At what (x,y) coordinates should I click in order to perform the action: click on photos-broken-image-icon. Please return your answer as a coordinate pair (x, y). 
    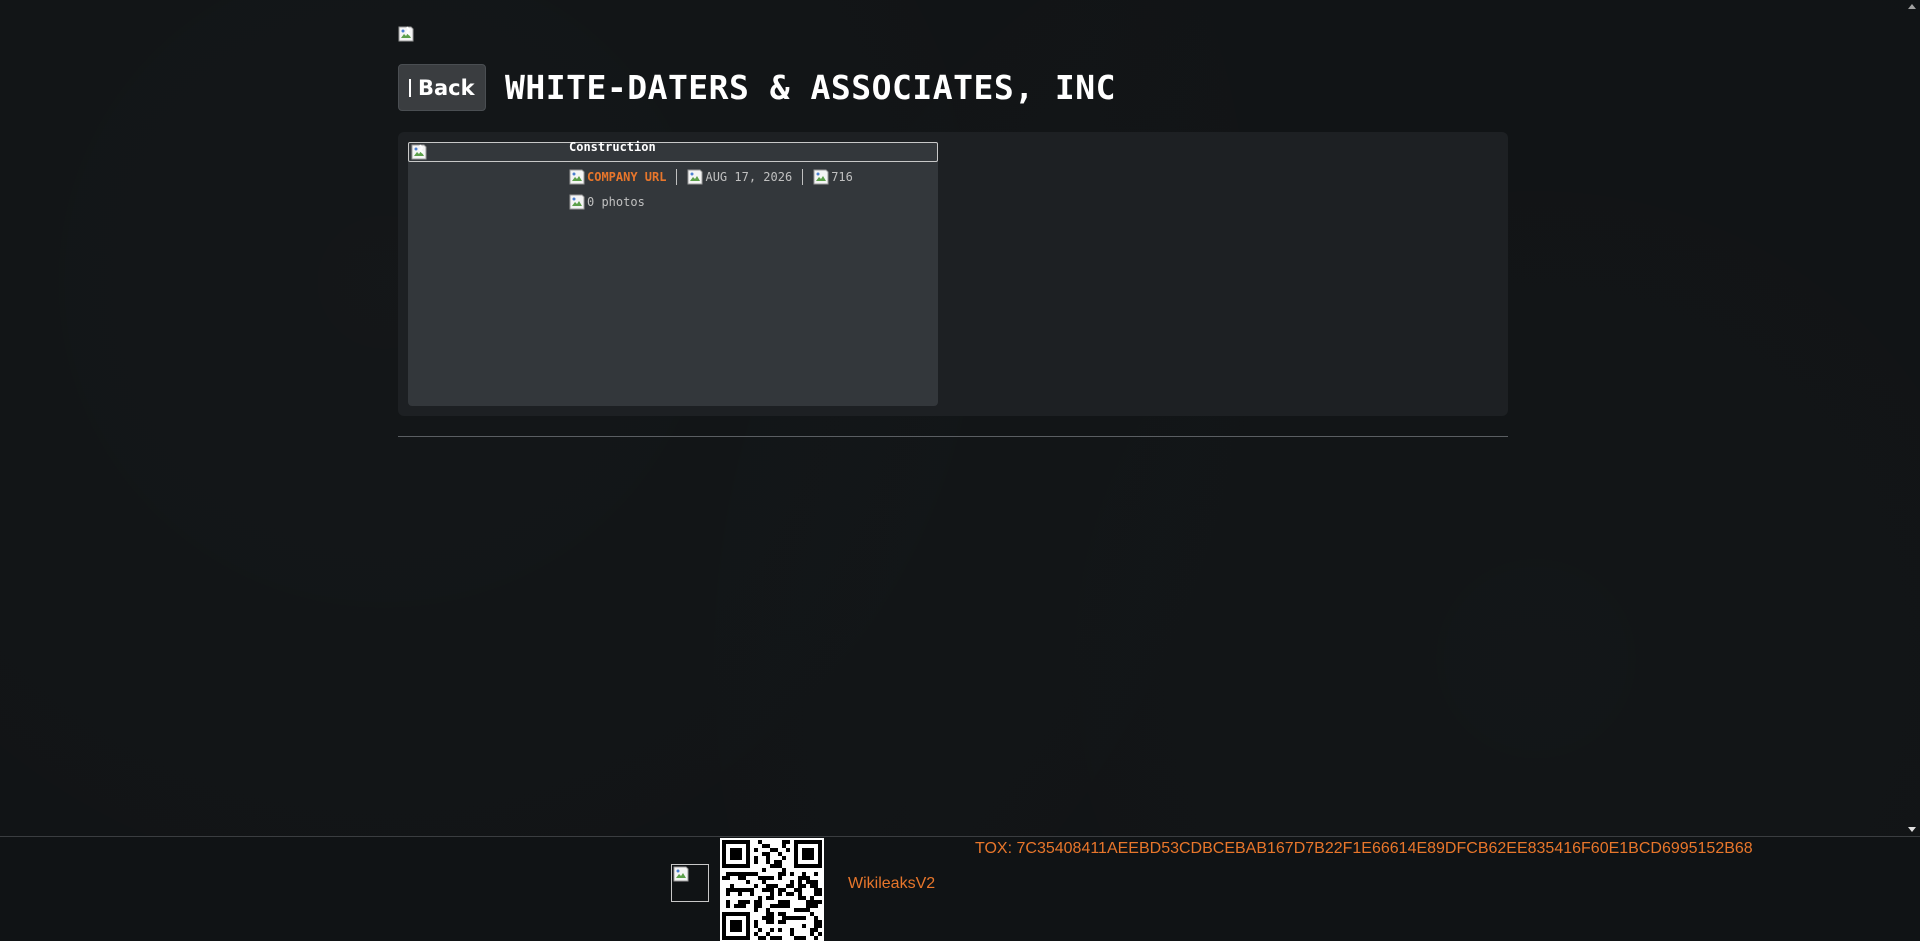
    Looking at the image, I should click on (577, 202).